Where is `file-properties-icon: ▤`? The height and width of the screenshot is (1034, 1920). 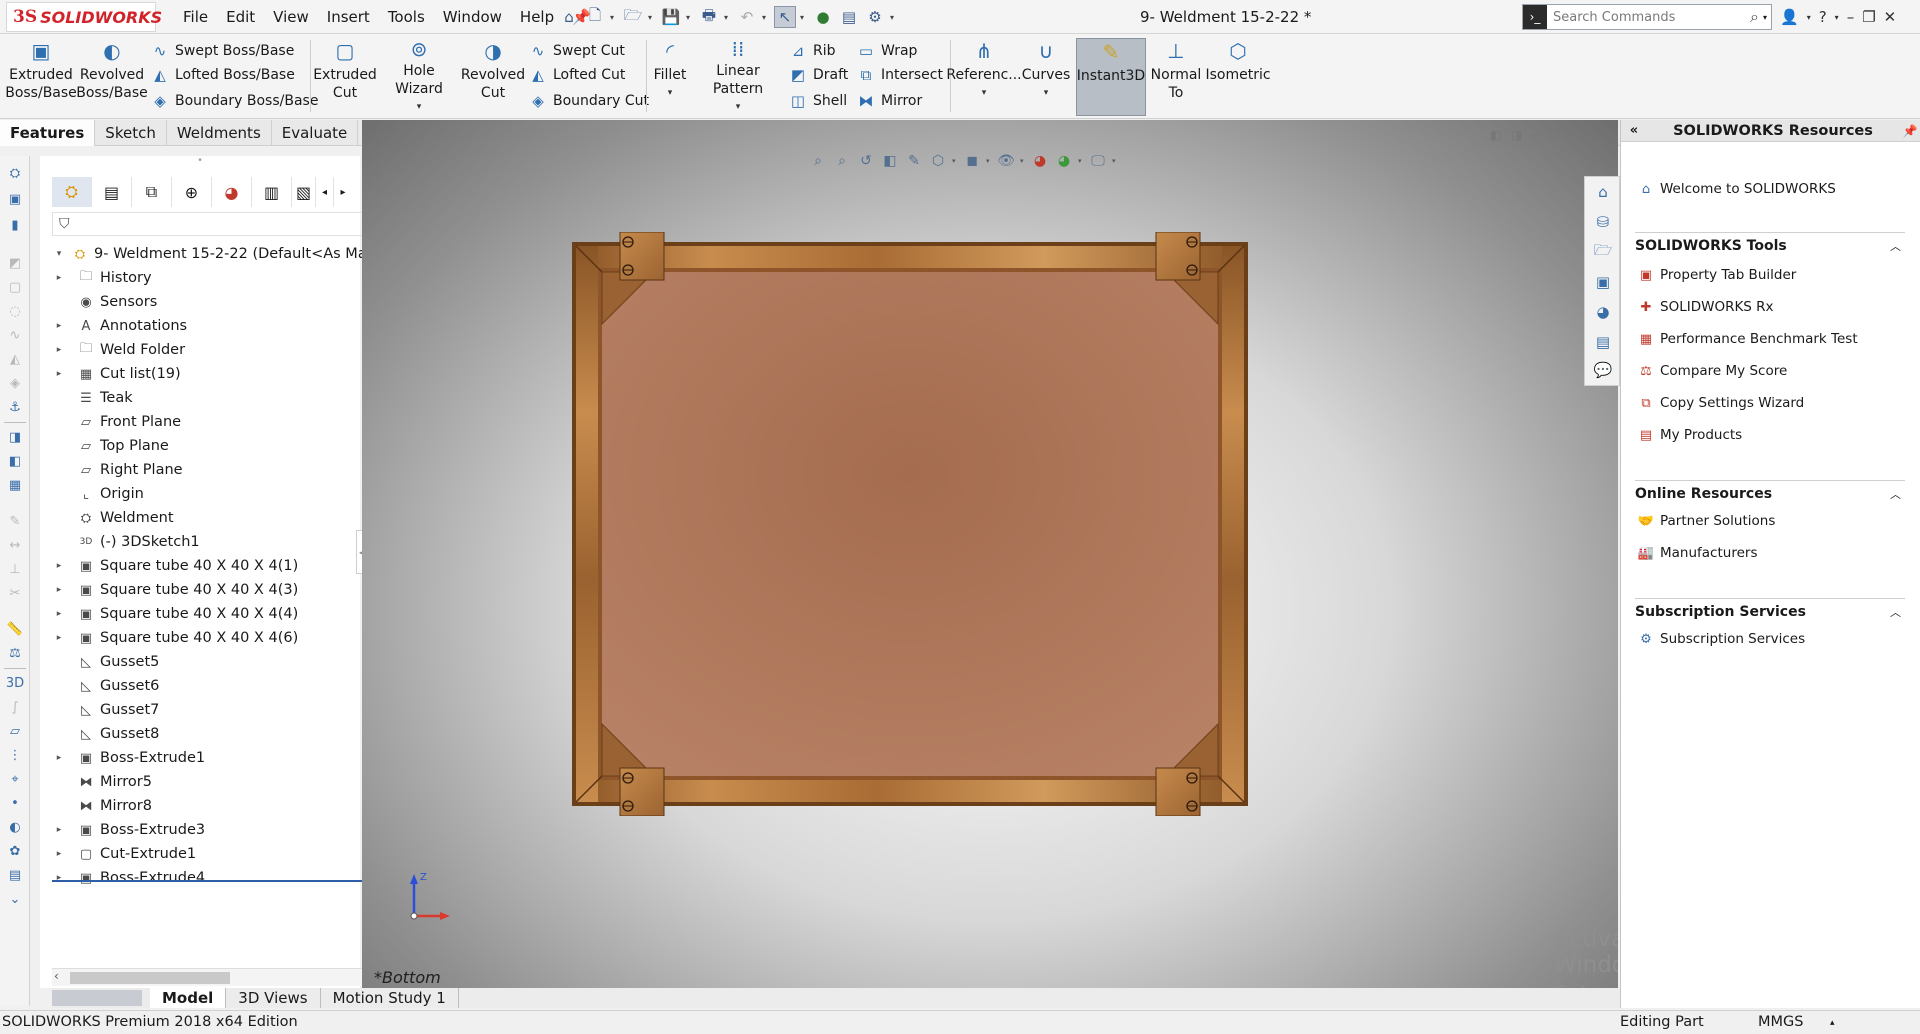
file-properties-icon: ▤ is located at coordinates (849, 17).